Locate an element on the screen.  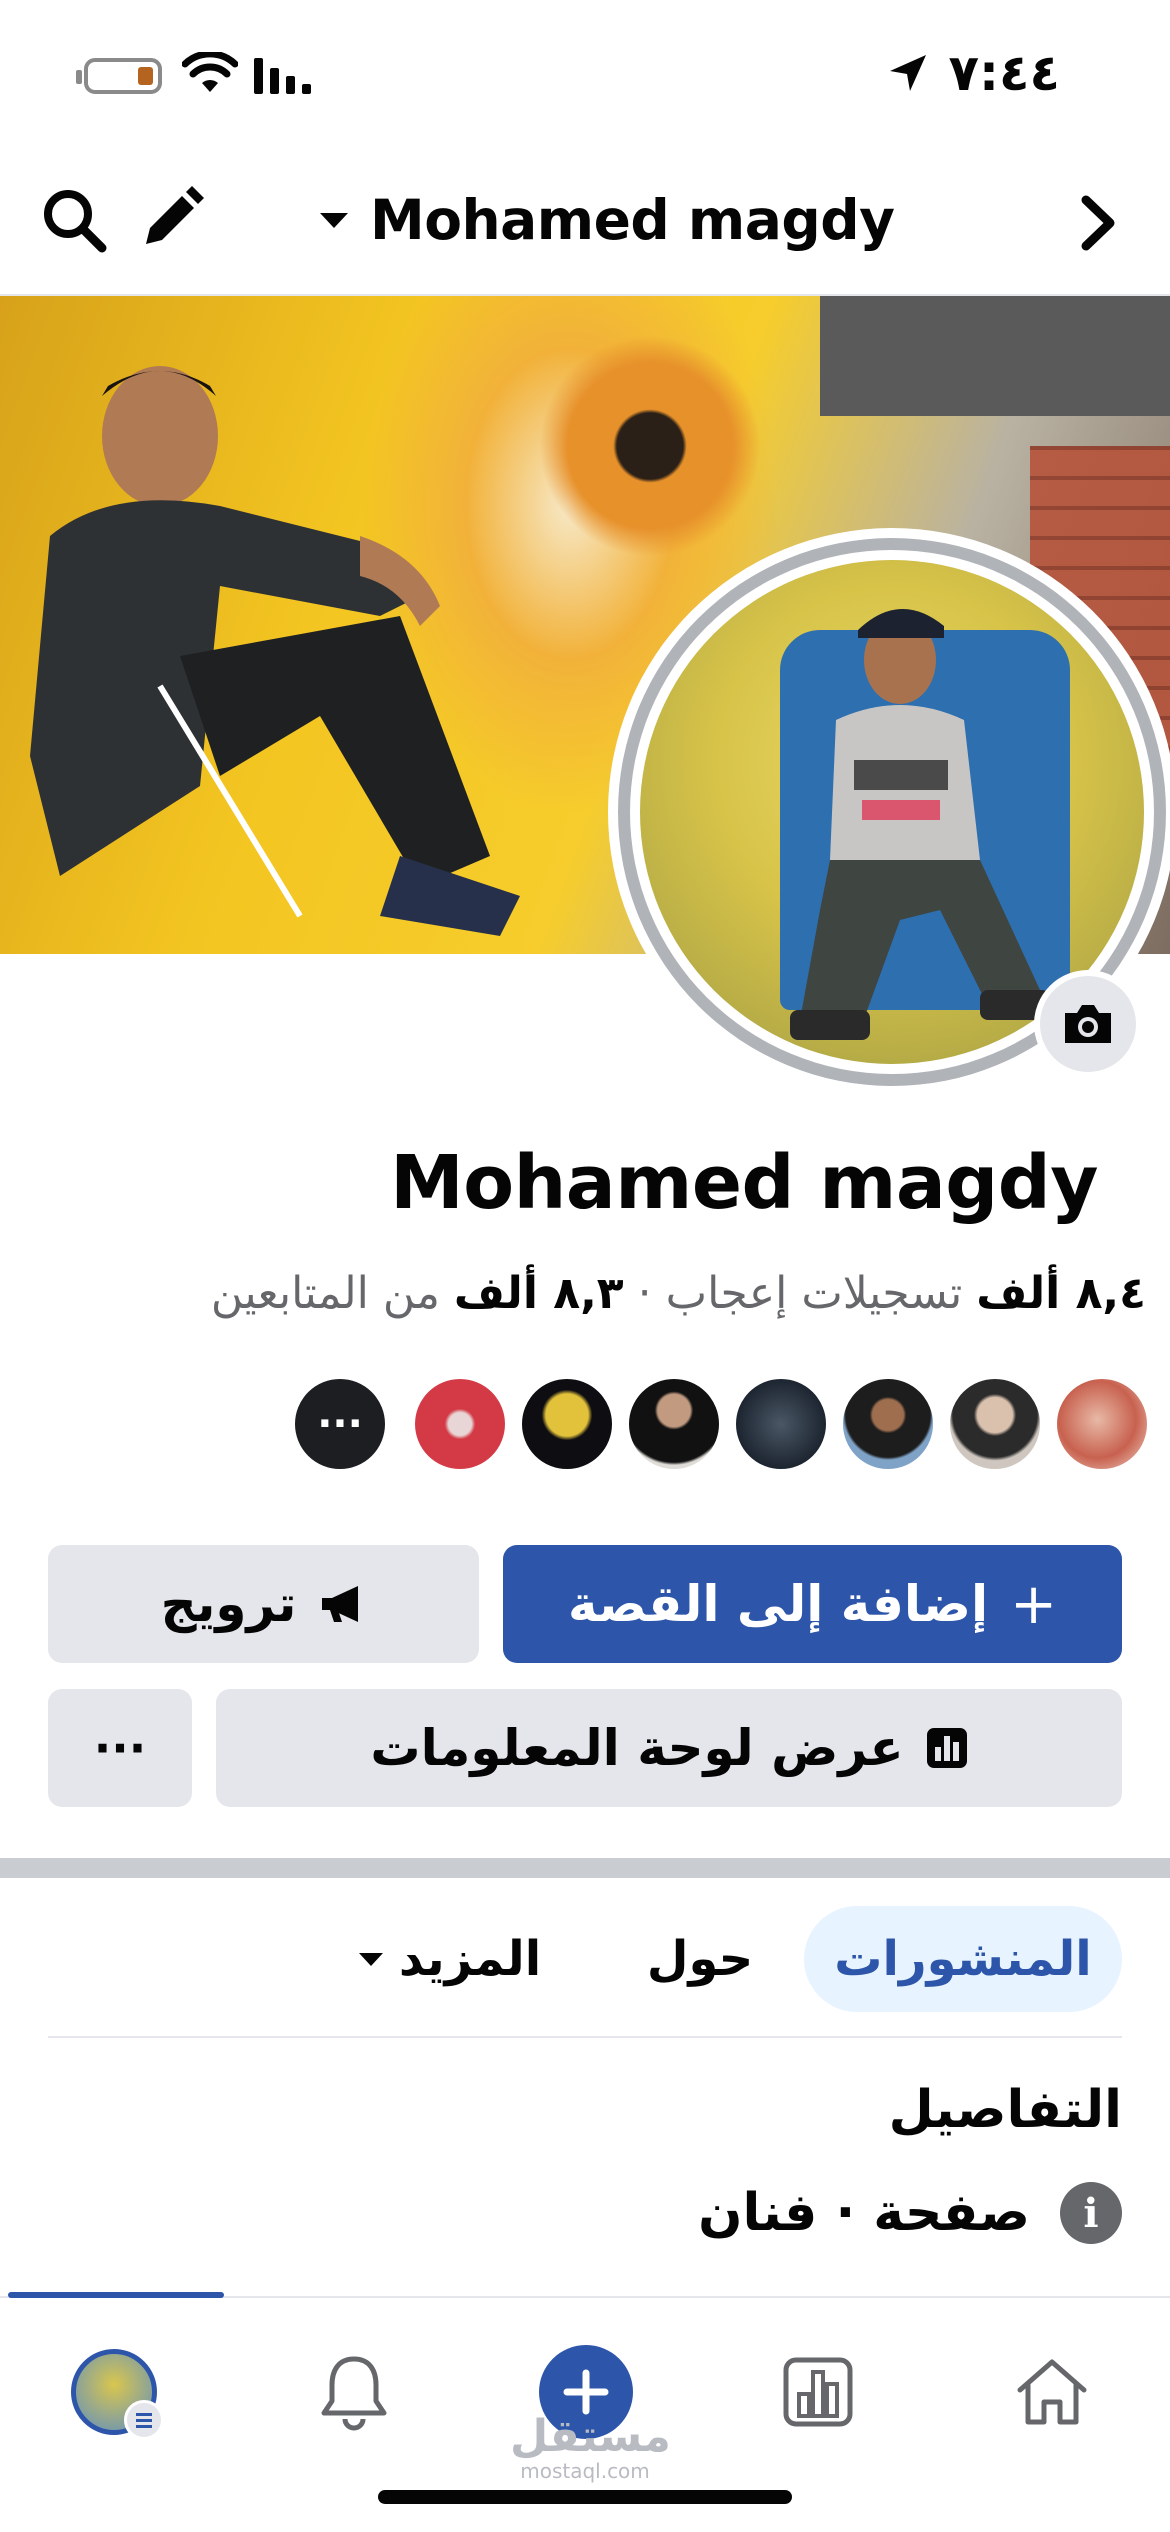
profile-tabs: المنشورات حول المزيد is located at coordinates (585, 1959).